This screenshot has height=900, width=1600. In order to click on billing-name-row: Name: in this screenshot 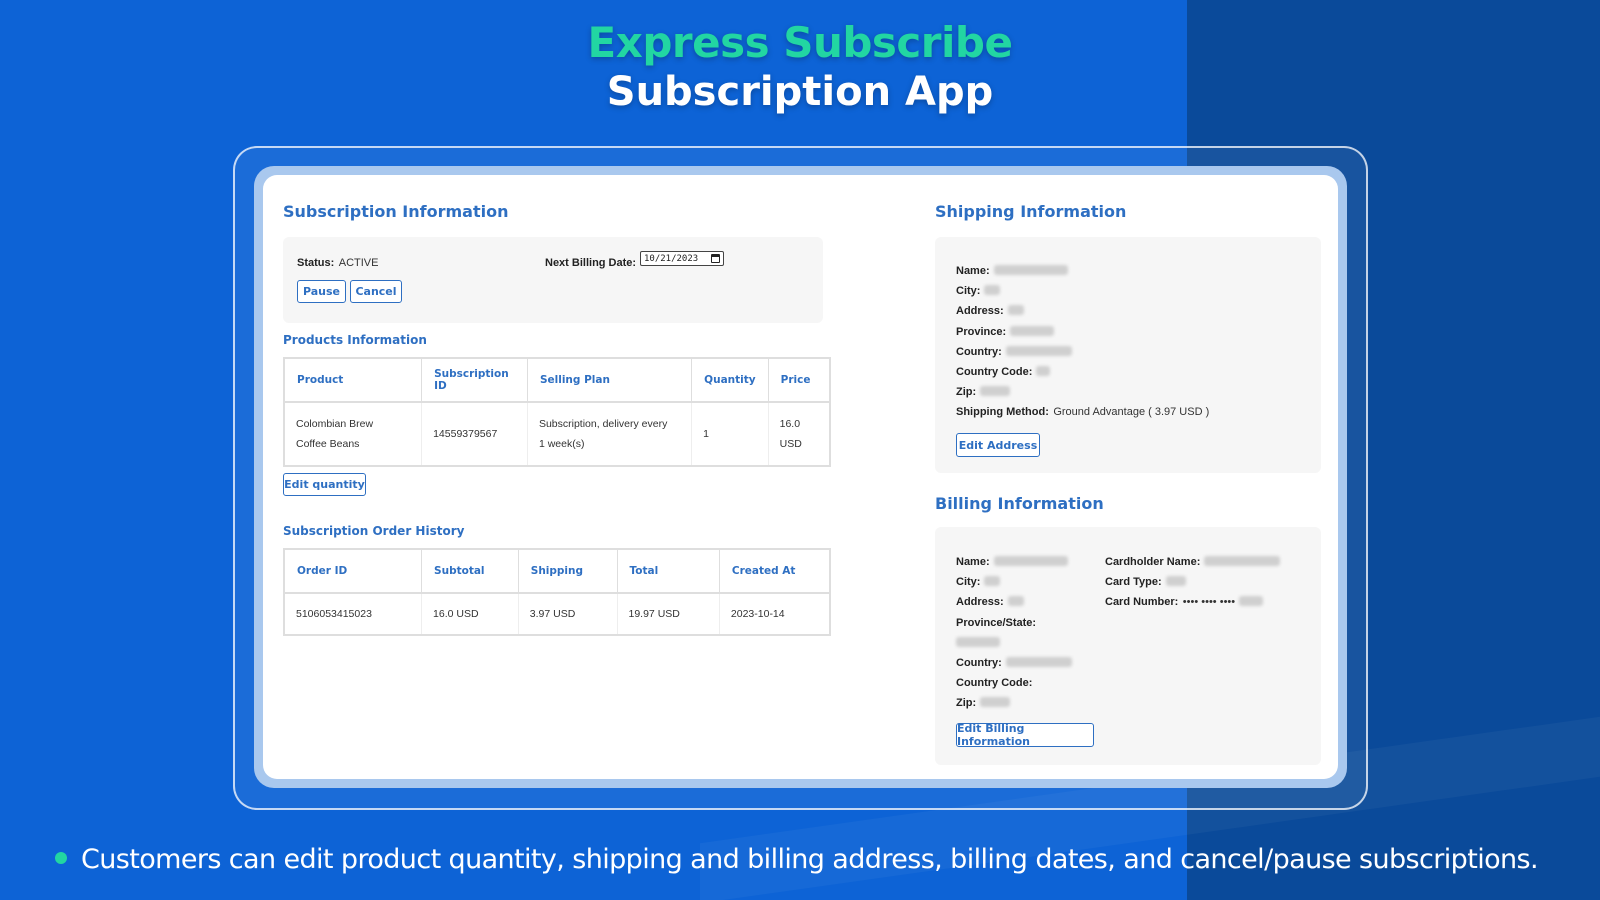, I will do `click(1012, 561)`.